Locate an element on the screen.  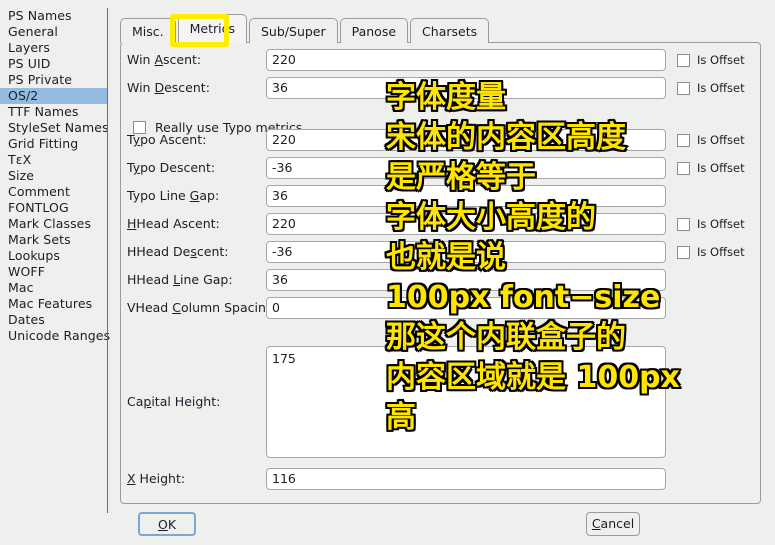
row-hhead-line-gap: HHead Line Gap: 36 is located at coordinates (441, 280).